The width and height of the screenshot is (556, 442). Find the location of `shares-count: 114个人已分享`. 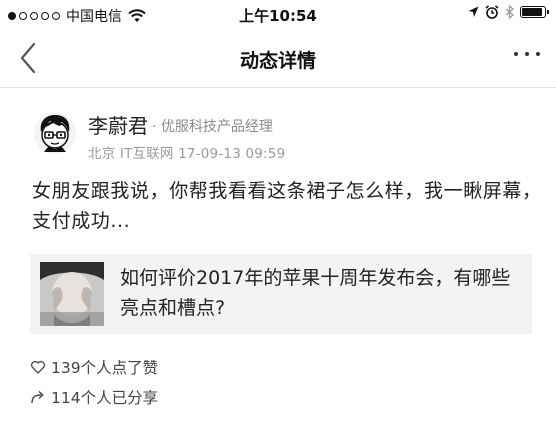

shares-count: 114个人已分享 is located at coordinates (94, 397).